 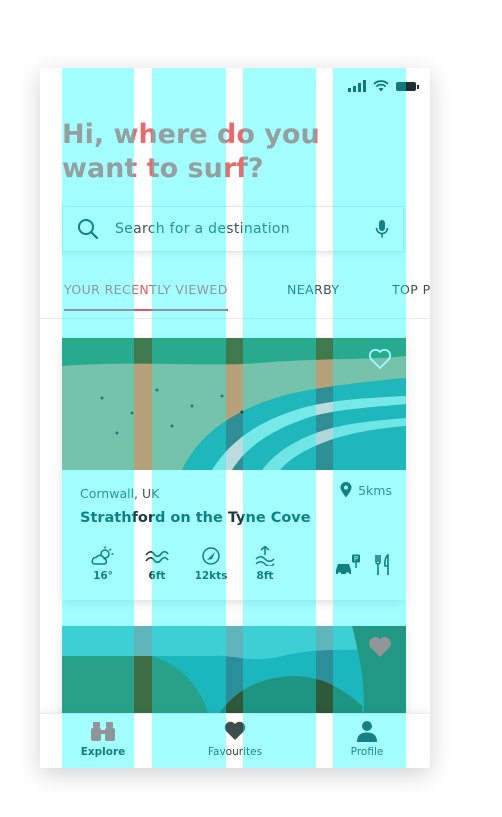 What do you see at coordinates (103, 752) in the screenshot?
I see `nav-explore-label: Explore` at bounding box center [103, 752].